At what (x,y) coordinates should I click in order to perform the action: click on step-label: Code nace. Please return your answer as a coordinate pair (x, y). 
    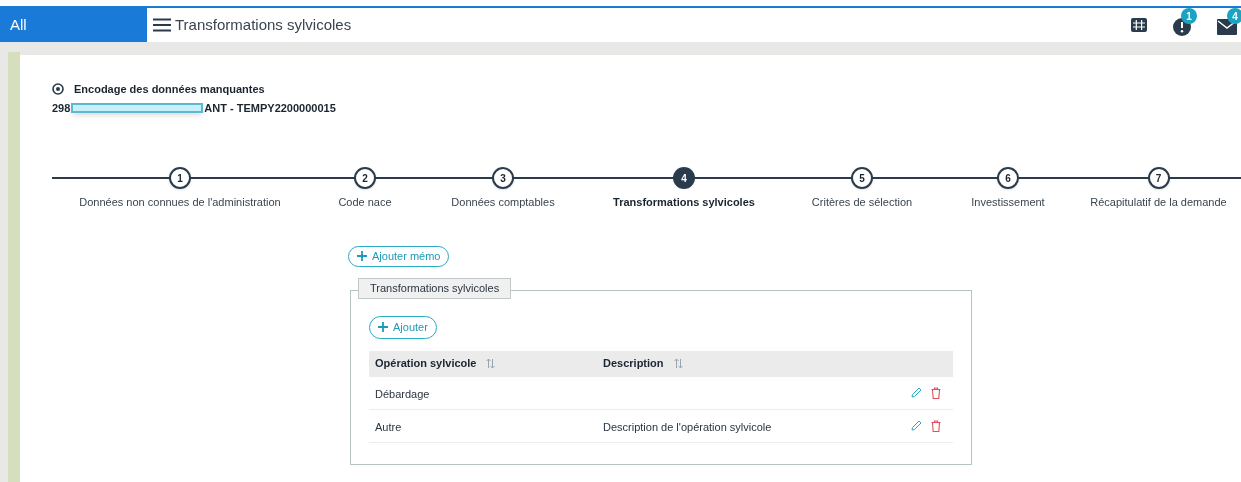
    Looking at the image, I should click on (365, 202).